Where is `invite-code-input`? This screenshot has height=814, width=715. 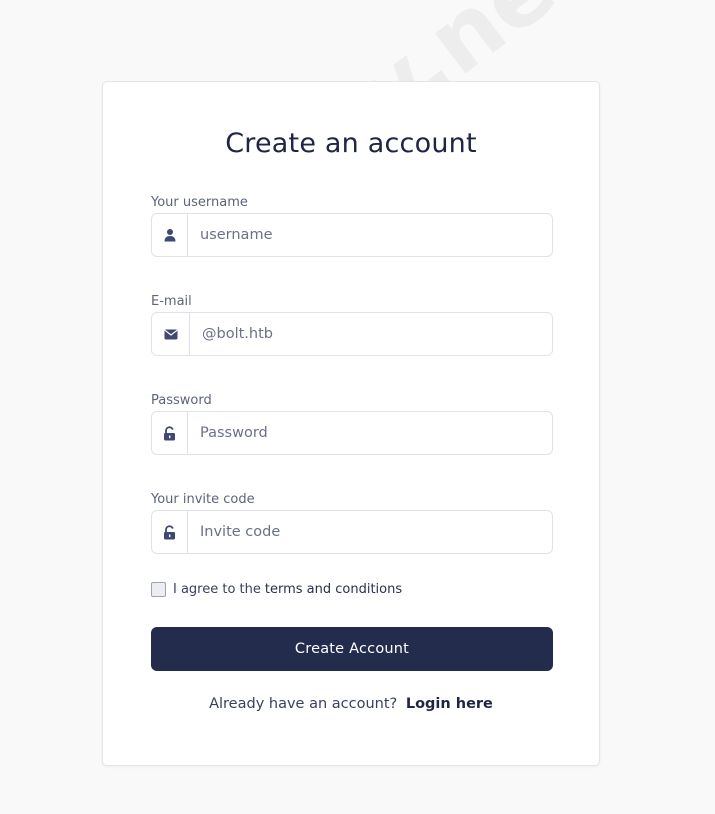
invite-code-input is located at coordinates (370, 532).